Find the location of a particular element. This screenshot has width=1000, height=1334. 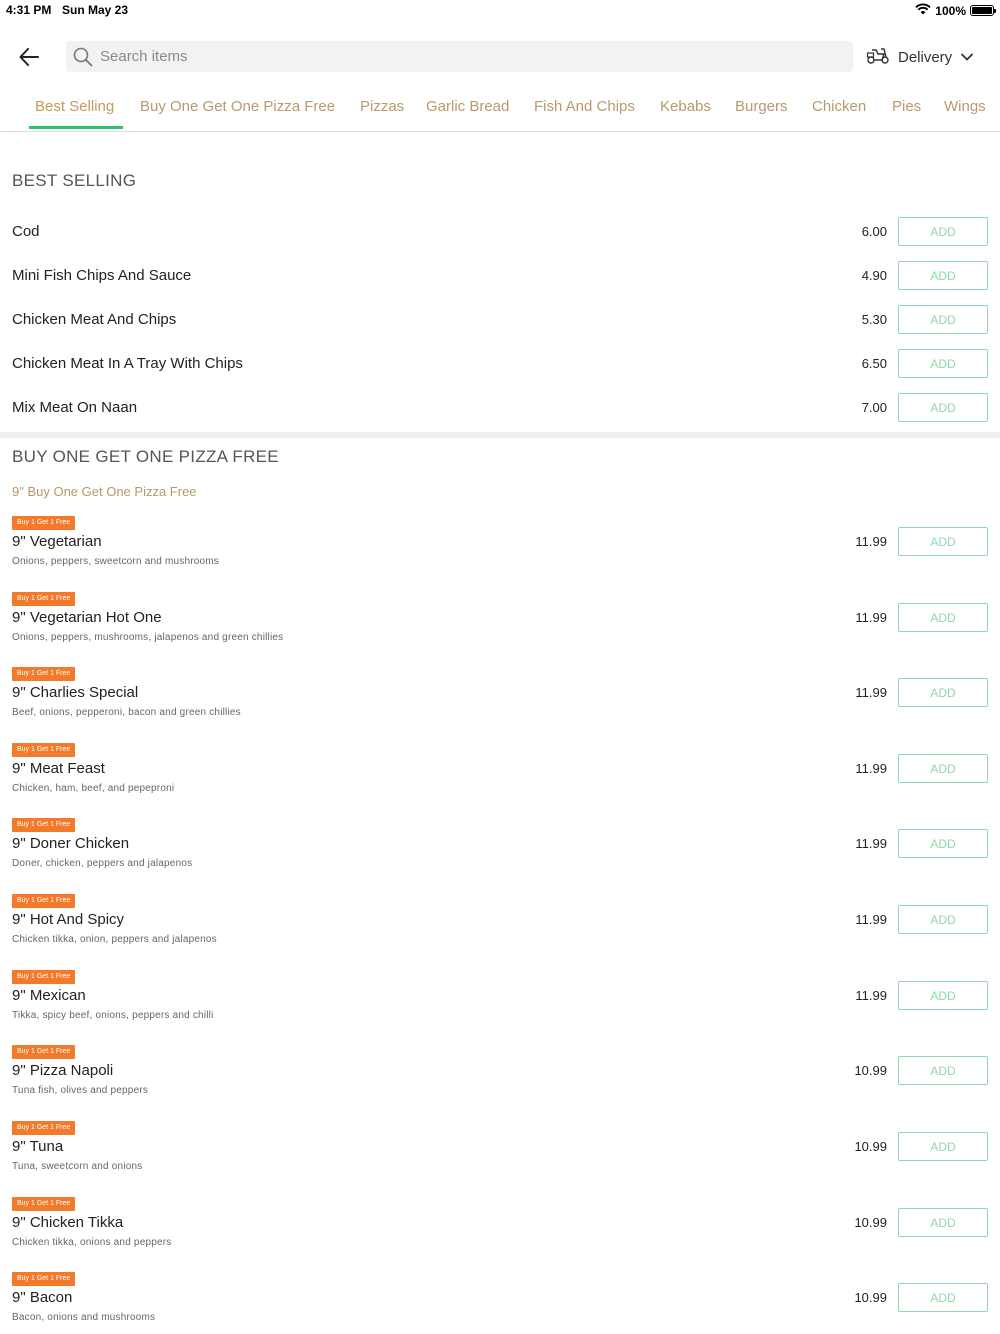

scooter-icon is located at coordinates (878, 57).